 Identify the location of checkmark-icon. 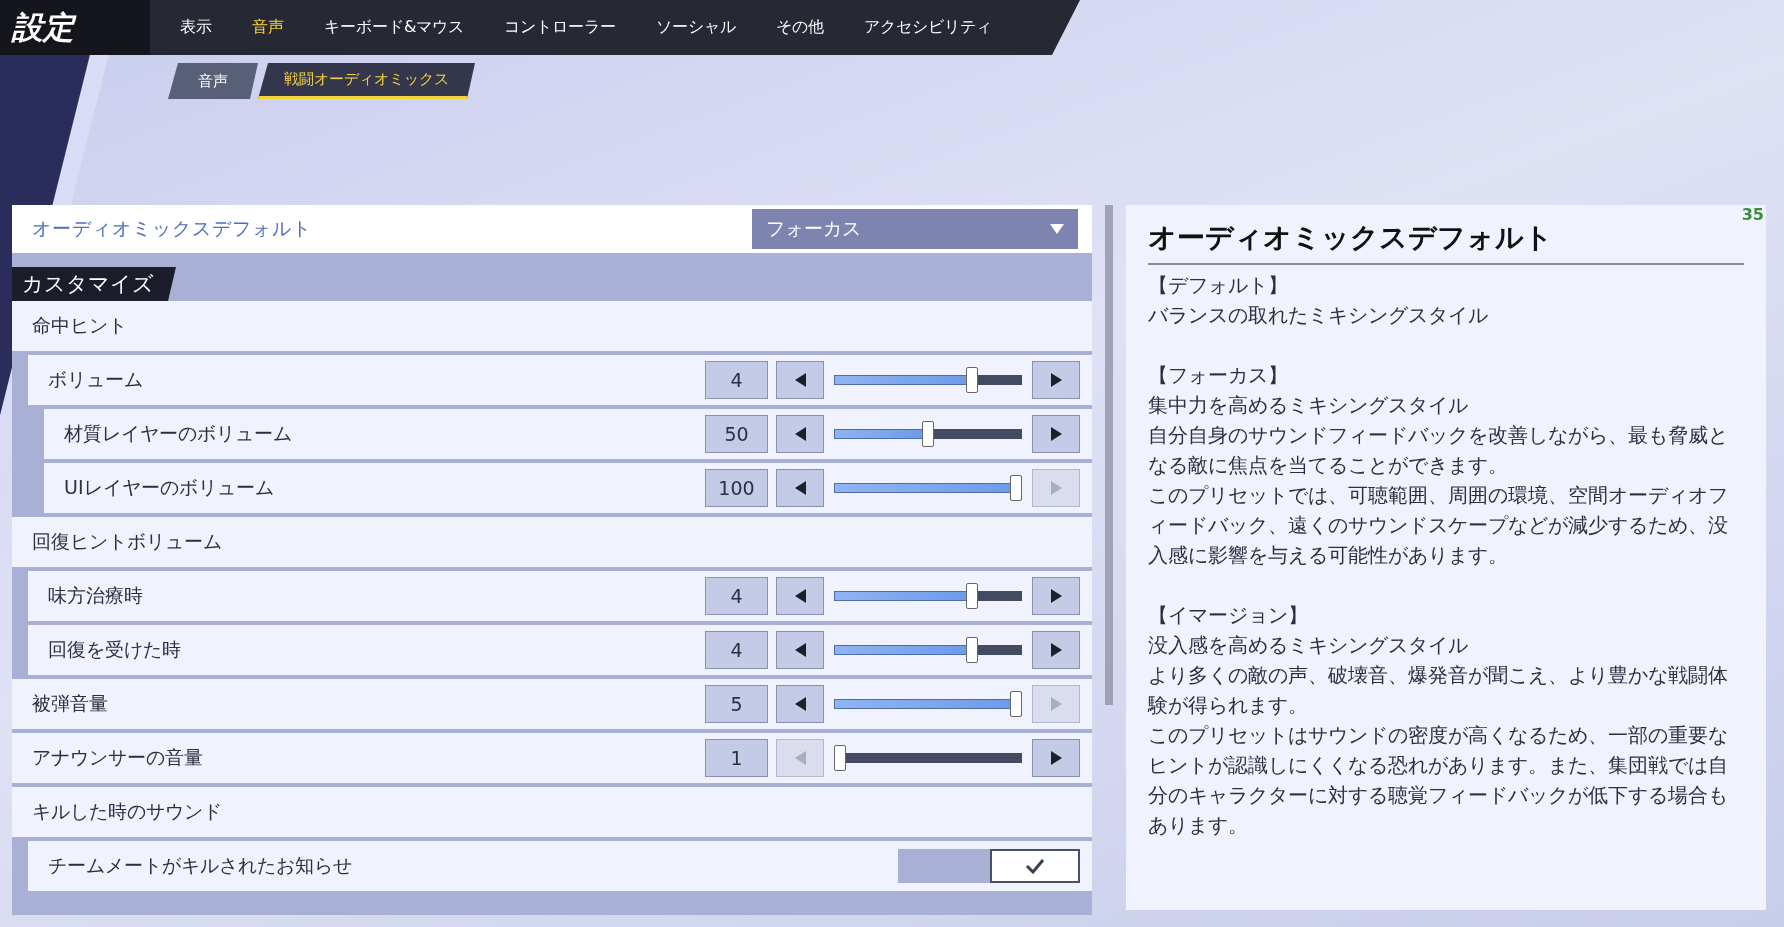
(1035, 866).